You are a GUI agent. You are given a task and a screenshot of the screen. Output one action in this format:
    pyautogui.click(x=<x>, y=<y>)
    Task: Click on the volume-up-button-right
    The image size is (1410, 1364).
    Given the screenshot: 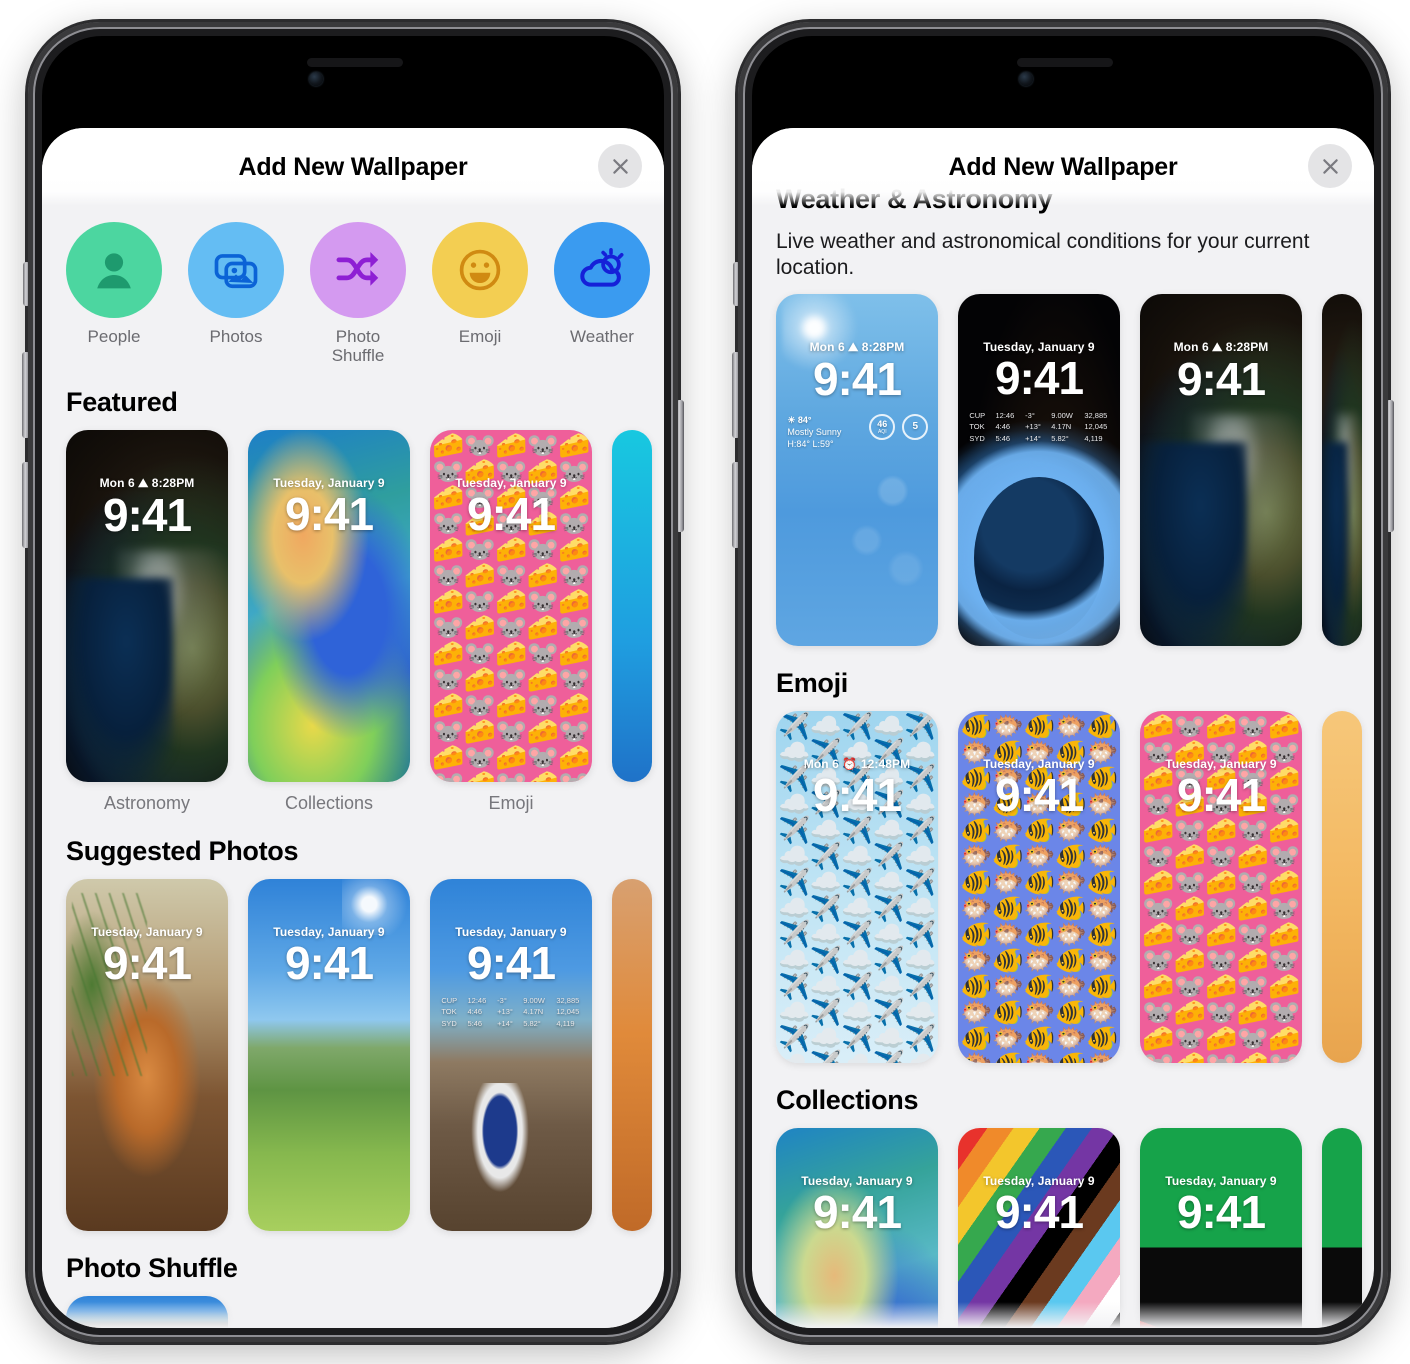 What is the action you would take?
    pyautogui.click(x=736, y=395)
    